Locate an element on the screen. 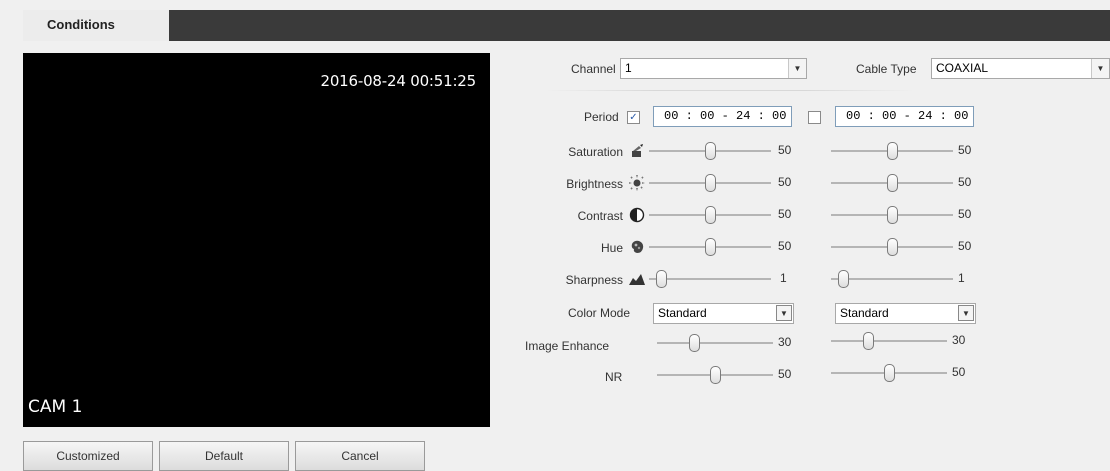 The image size is (1110, 471). contrast-label: Contrast is located at coordinates (600, 216).